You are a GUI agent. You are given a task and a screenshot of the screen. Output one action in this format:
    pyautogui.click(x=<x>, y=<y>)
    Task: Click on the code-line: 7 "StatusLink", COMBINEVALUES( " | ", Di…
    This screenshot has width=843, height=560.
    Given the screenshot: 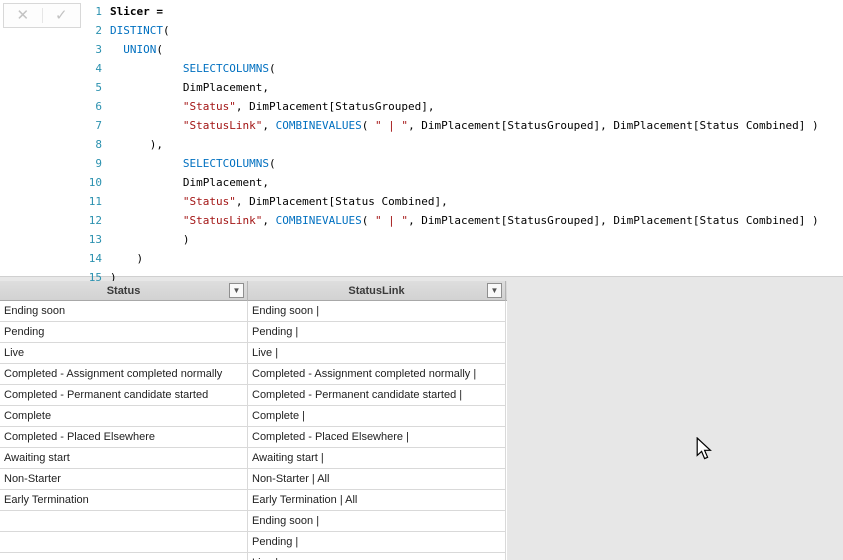 What is the action you would take?
    pyautogui.click(x=449, y=125)
    